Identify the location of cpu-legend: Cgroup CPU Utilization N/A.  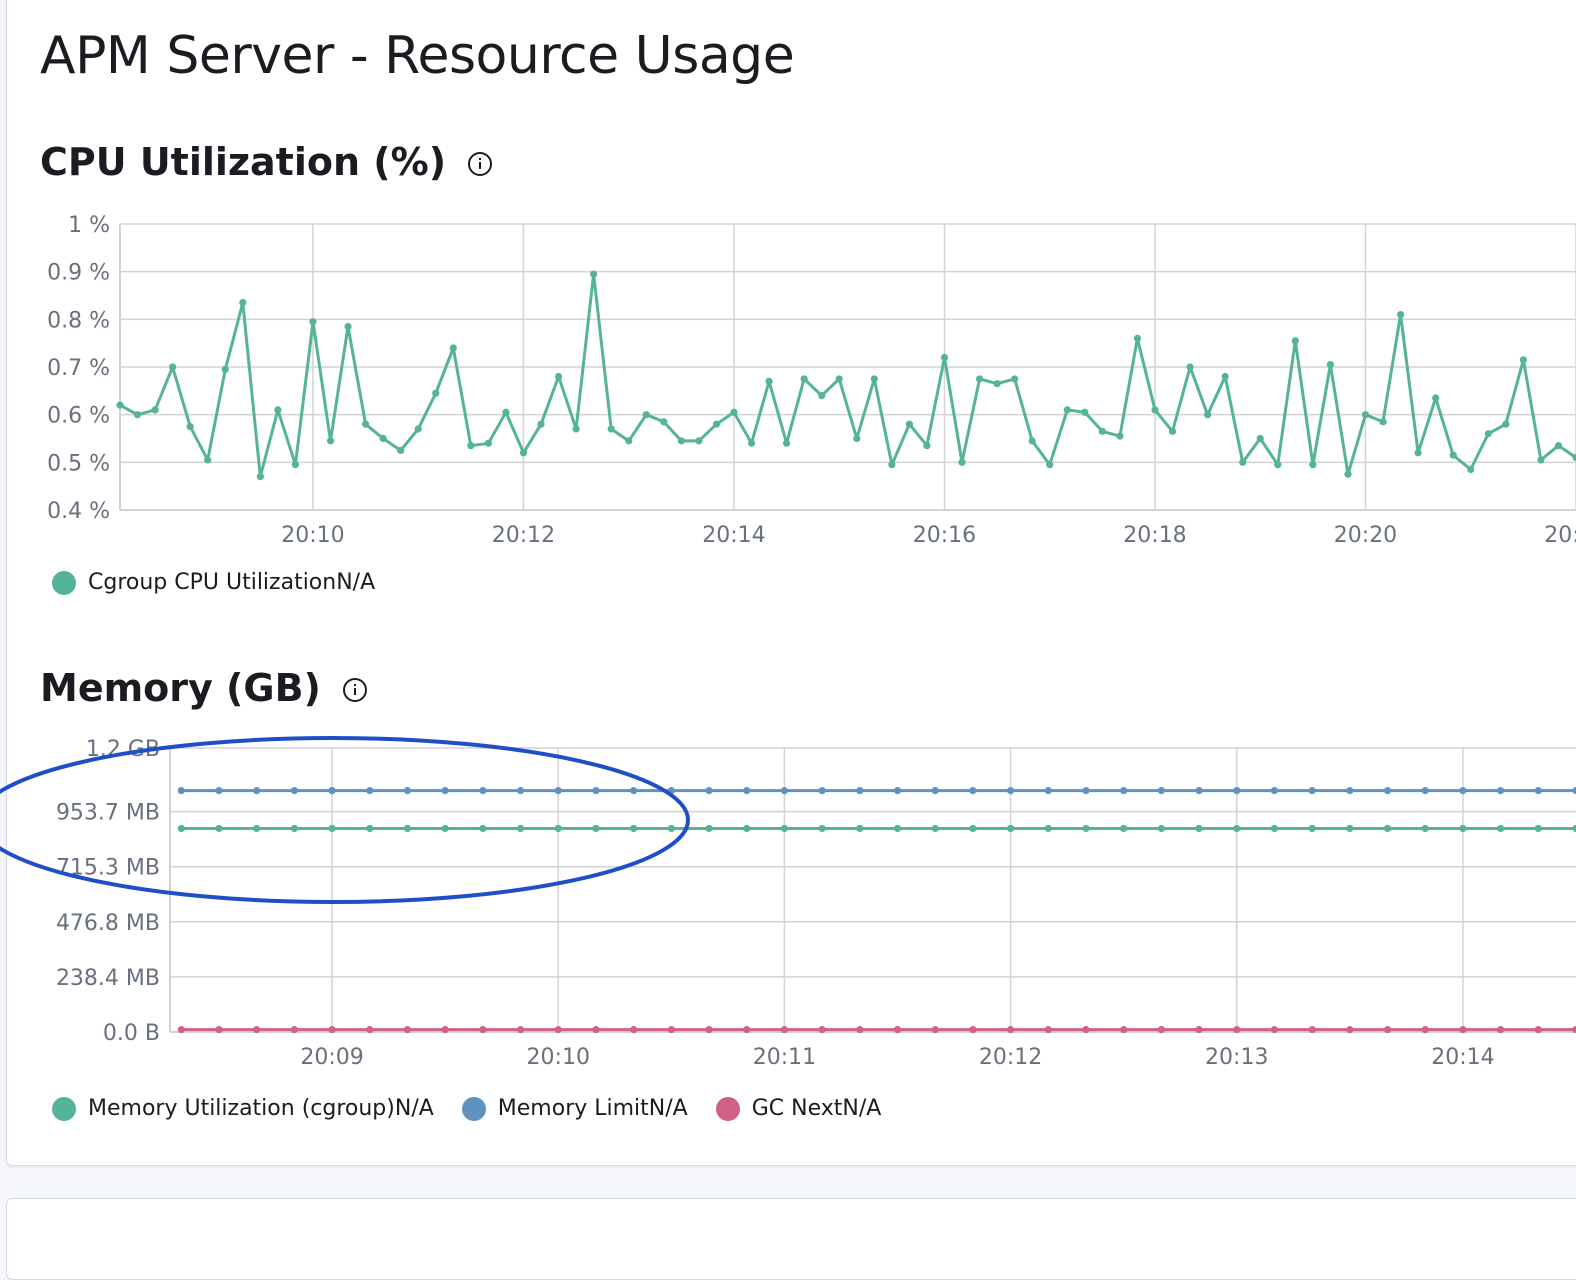
(227, 582).